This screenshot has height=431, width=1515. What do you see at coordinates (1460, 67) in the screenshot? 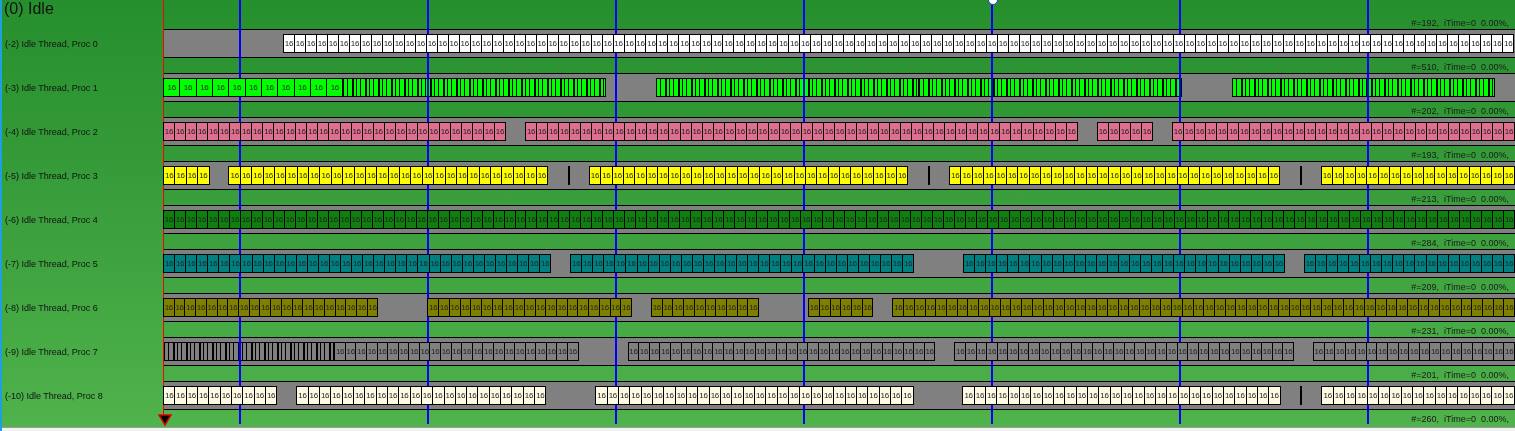
I see `row-stats: #=510, iTime=0 0.00%,` at bounding box center [1460, 67].